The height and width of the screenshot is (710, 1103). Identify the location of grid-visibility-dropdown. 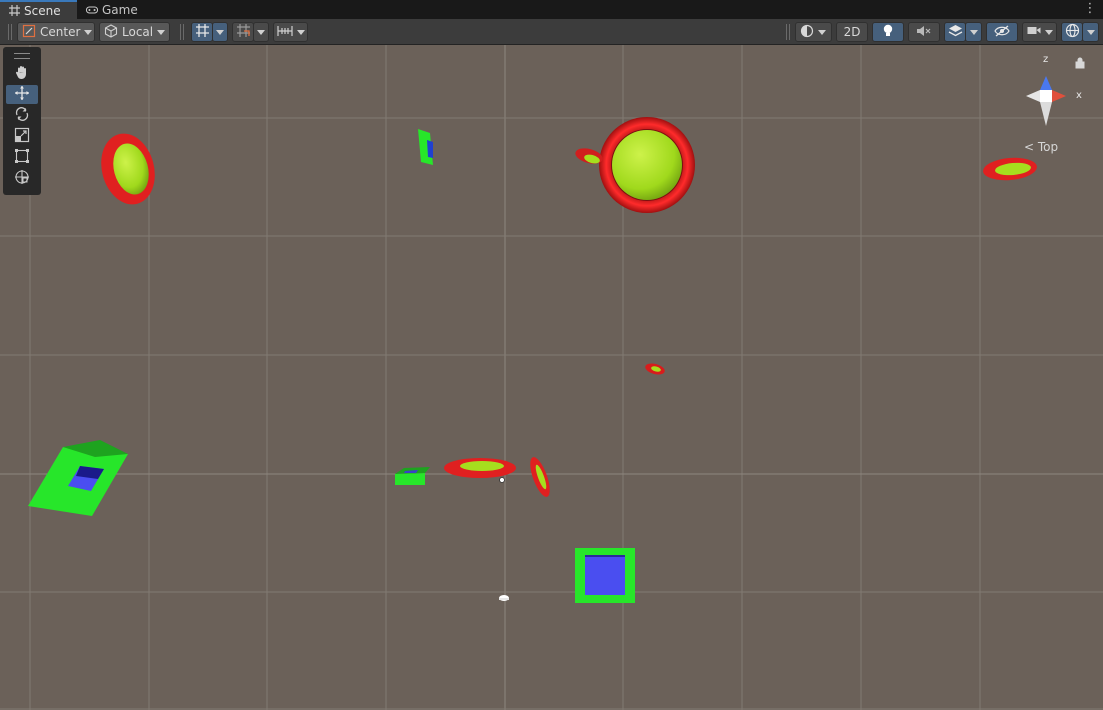
(220, 32).